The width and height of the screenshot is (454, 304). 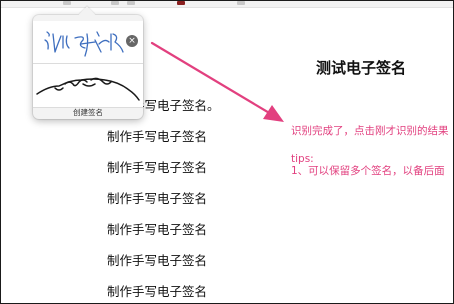 What do you see at coordinates (227, 4) in the screenshot?
I see `toolbar-strip` at bounding box center [227, 4].